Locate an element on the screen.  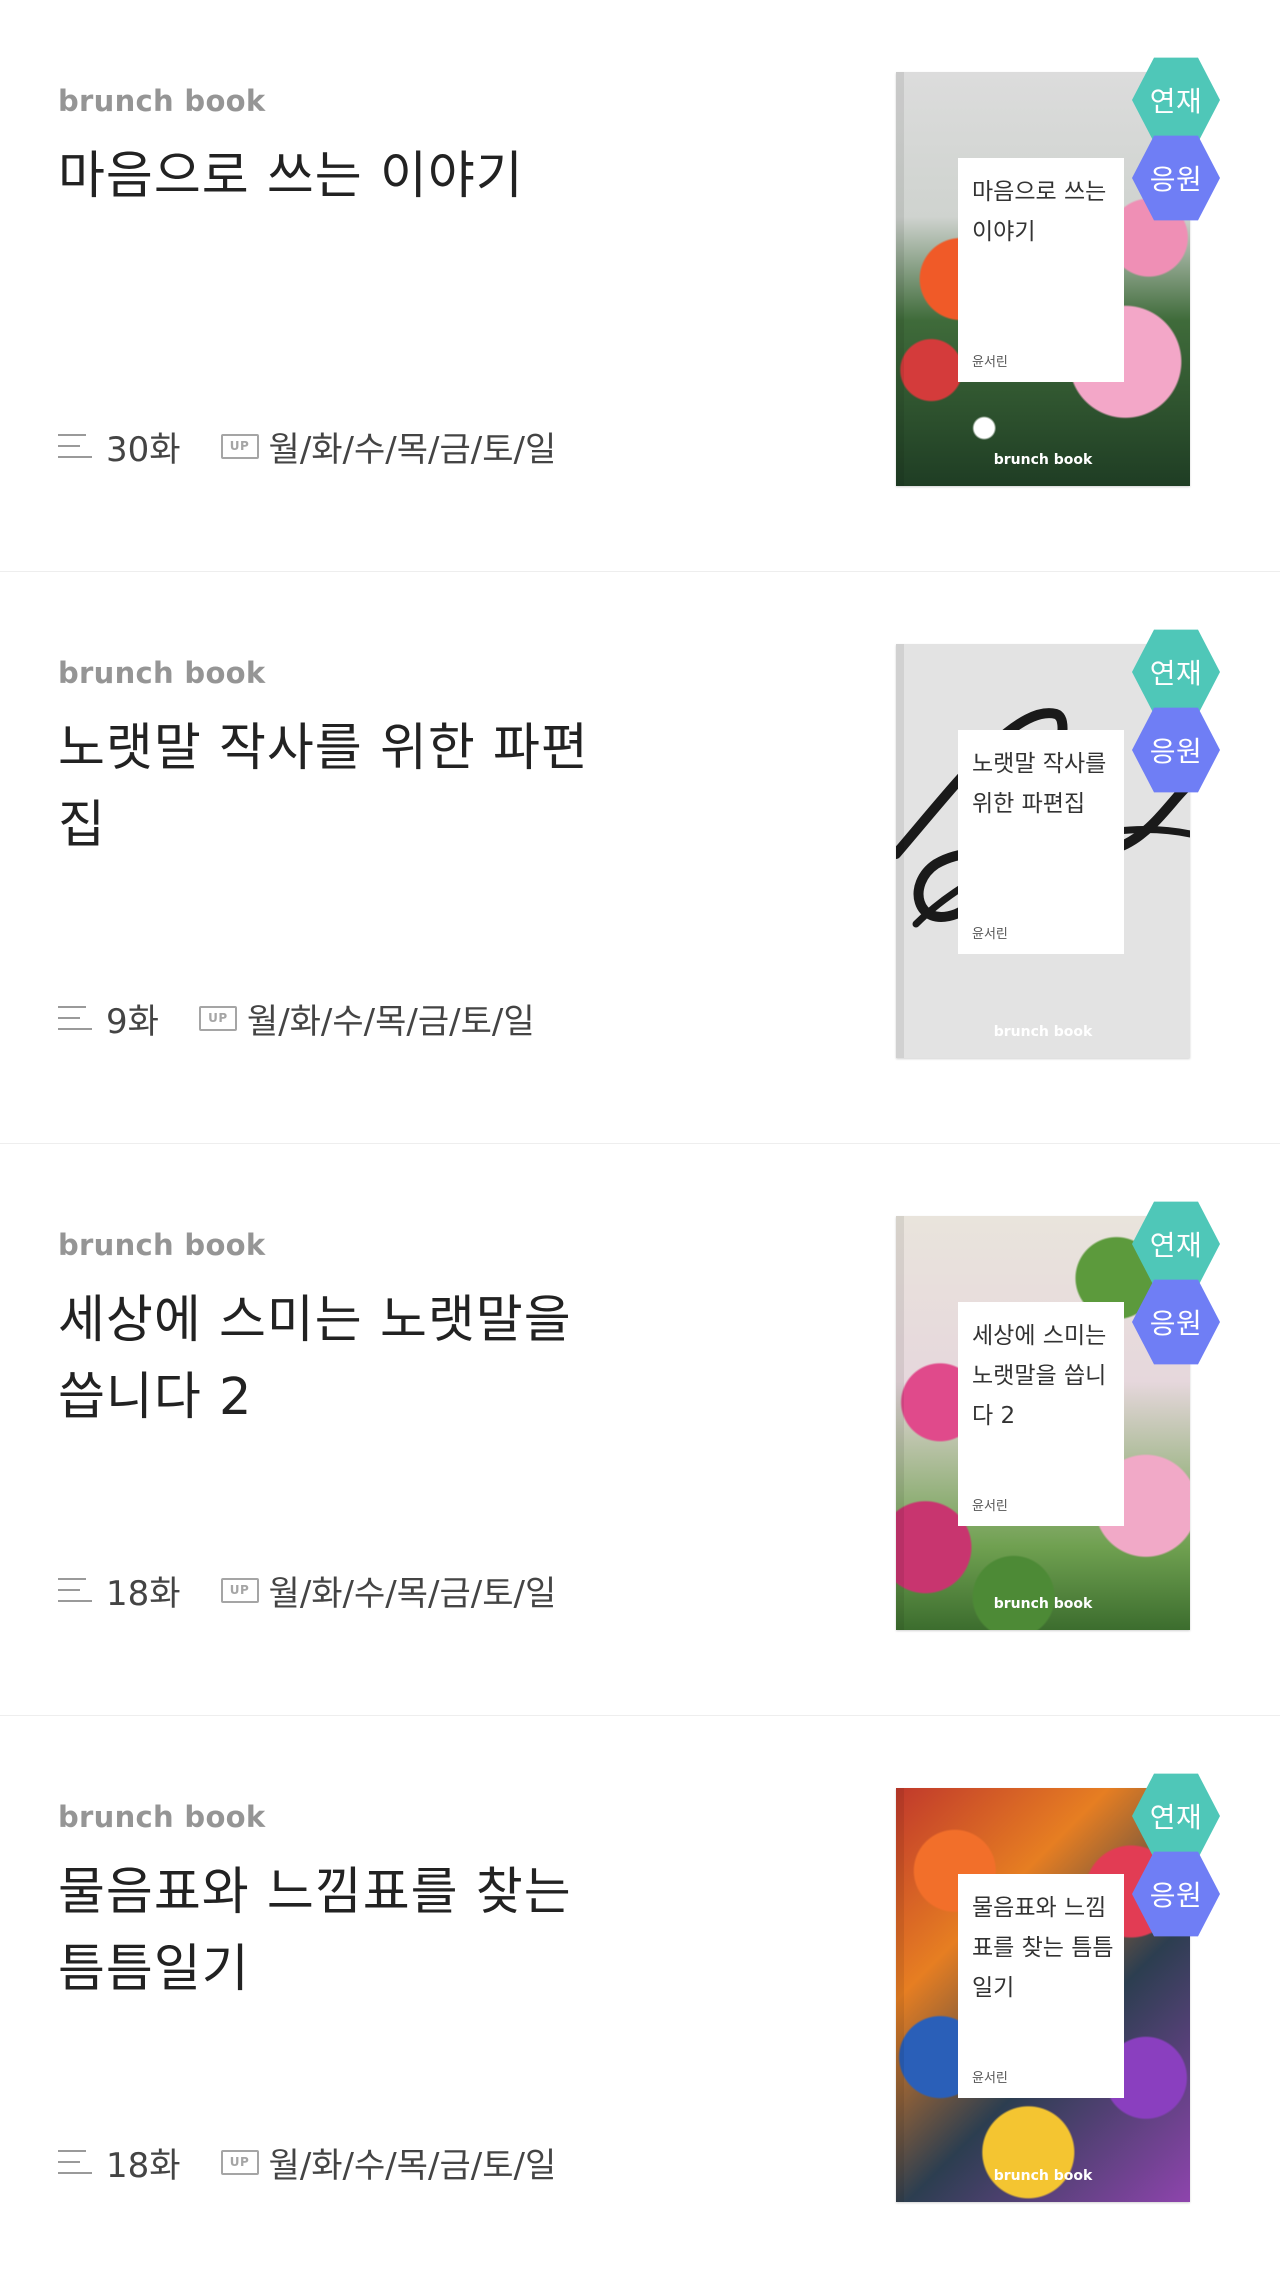
book-meta: 30화 UP 월/화/수/목/금/토/일 is located at coordinates (307, 446).